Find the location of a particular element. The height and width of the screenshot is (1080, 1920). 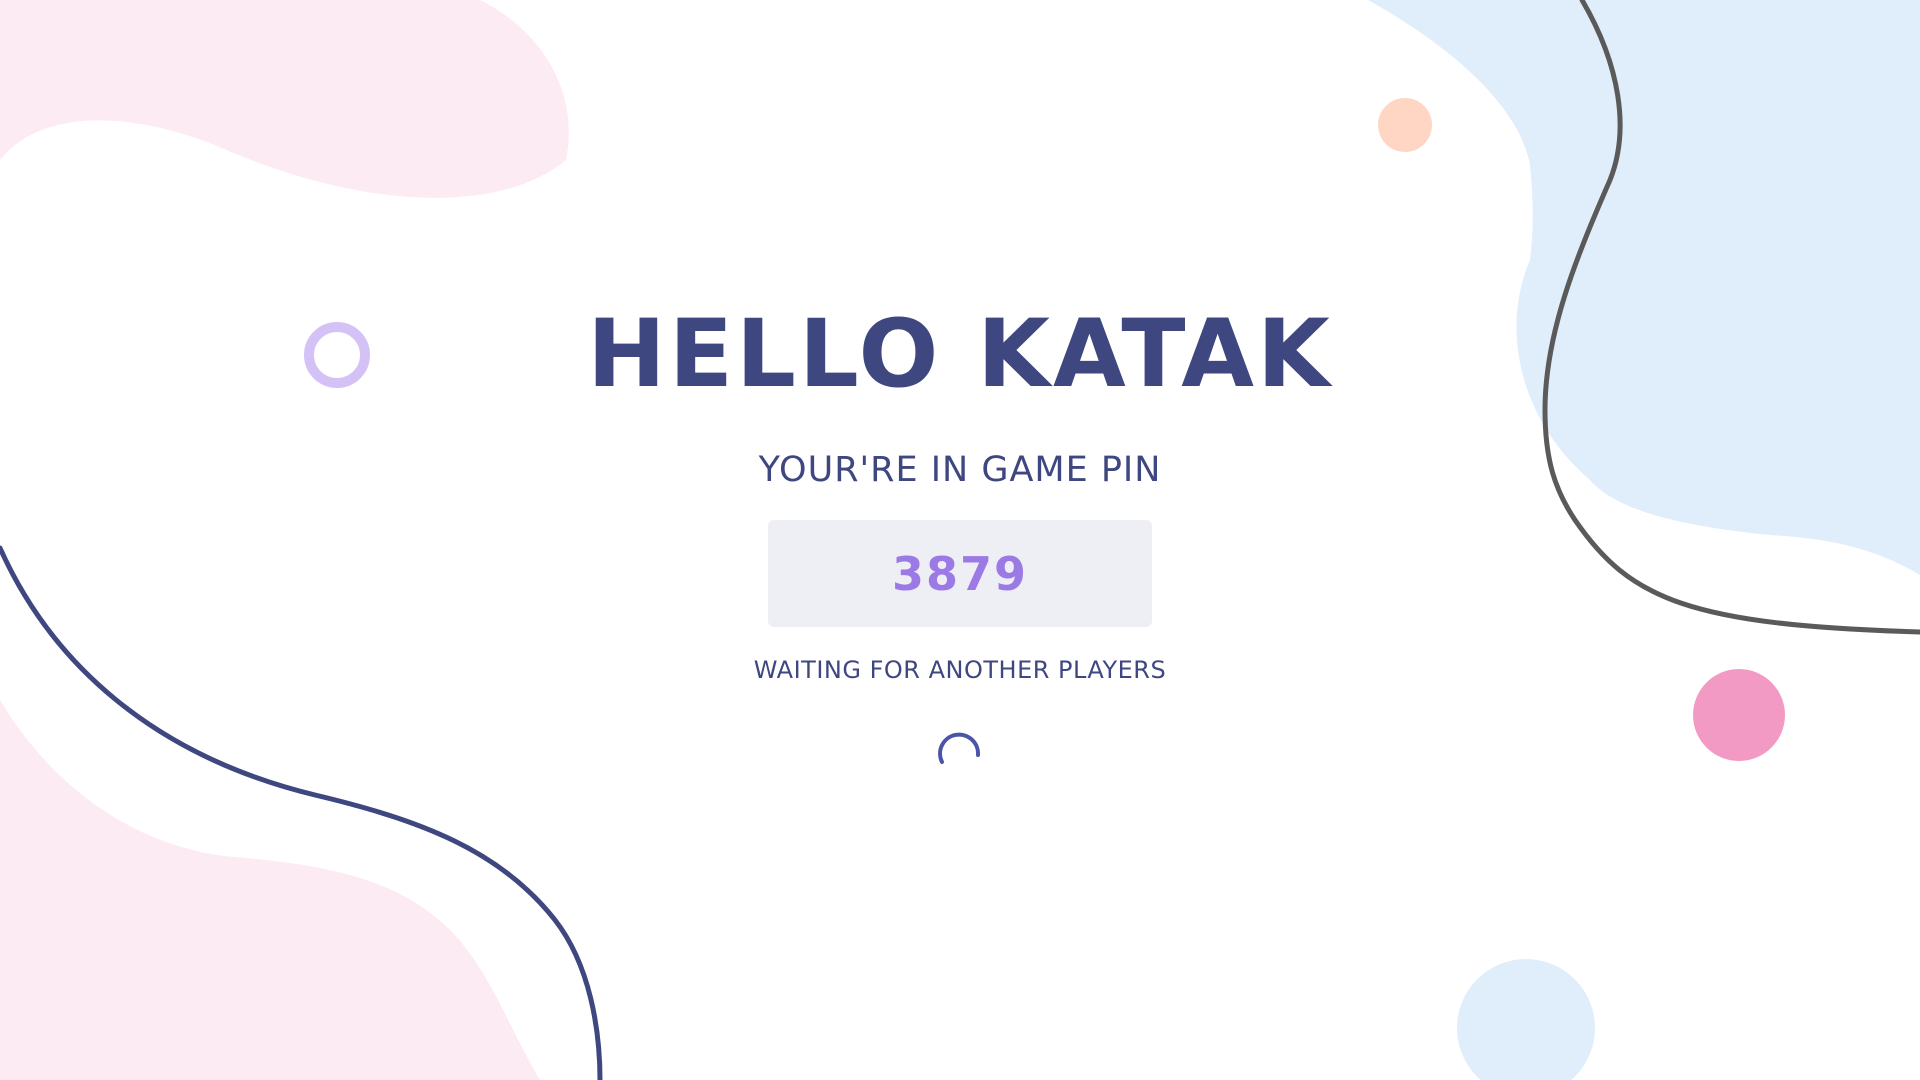

greeting-title: HELLO KATAK is located at coordinates (960, 354).